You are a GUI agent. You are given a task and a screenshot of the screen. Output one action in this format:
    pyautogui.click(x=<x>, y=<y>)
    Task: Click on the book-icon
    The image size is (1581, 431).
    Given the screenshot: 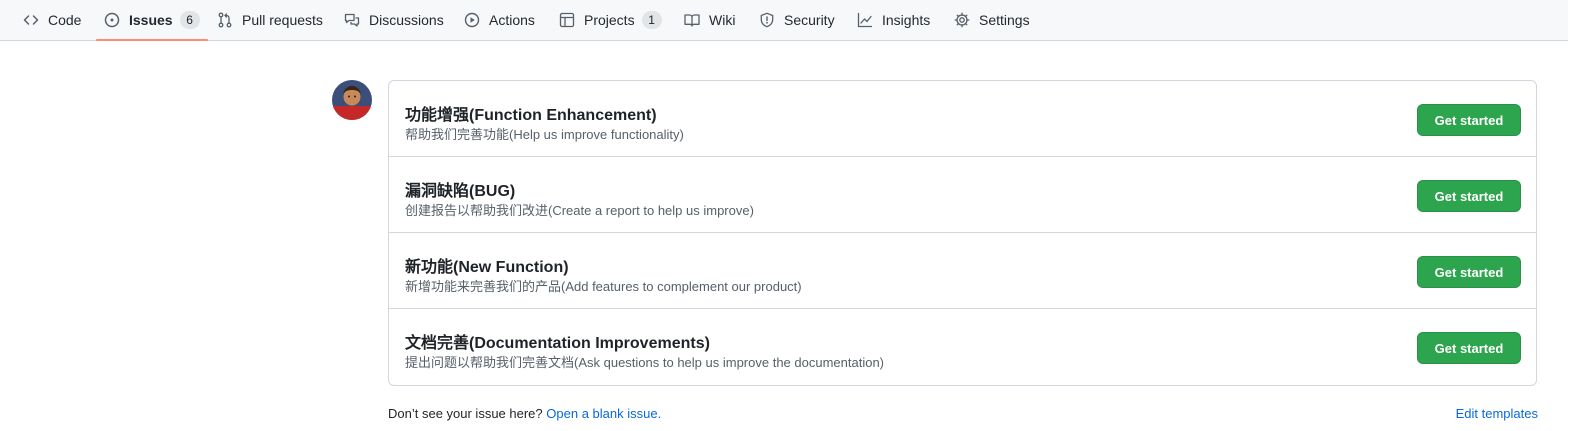 What is the action you would take?
    pyautogui.click(x=692, y=20)
    